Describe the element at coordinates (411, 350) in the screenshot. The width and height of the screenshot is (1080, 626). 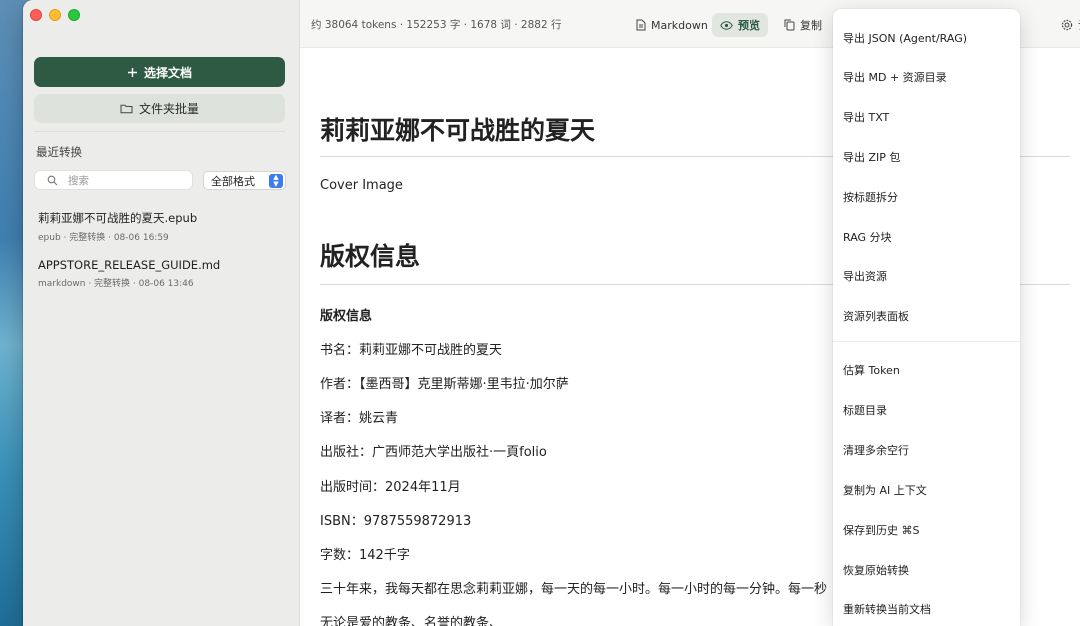
I see `content-line: 书名：莉莉亚娜不可战胜的夏天` at that location.